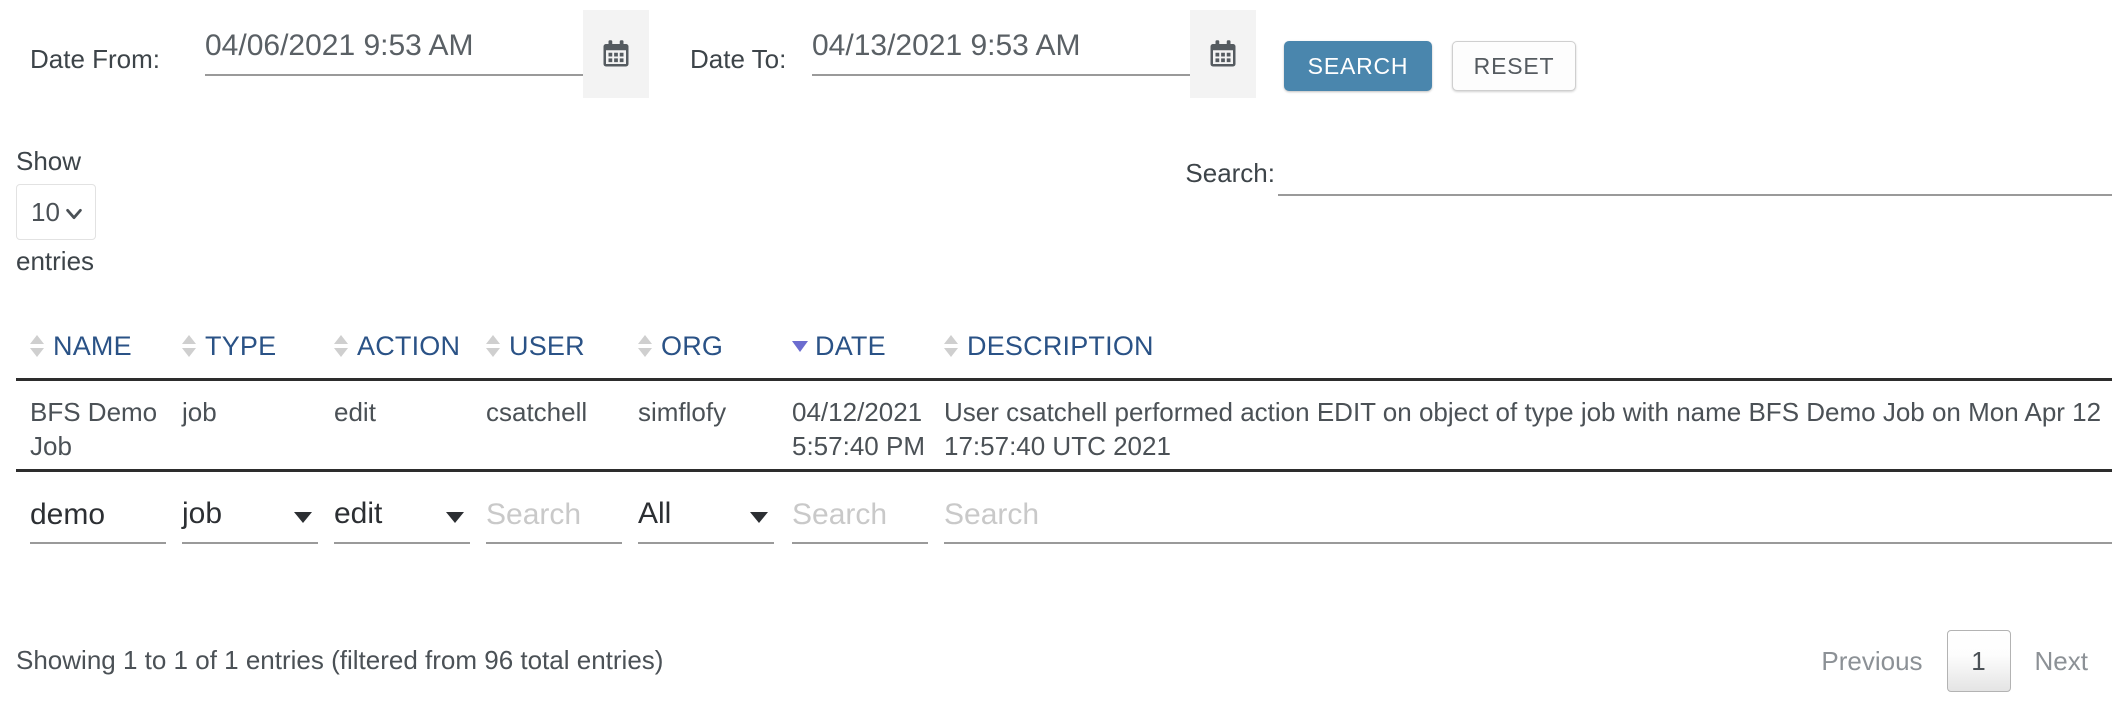  I want to click on date-from-value: 04/06/2021 9:53 AM, so click(339, 45).